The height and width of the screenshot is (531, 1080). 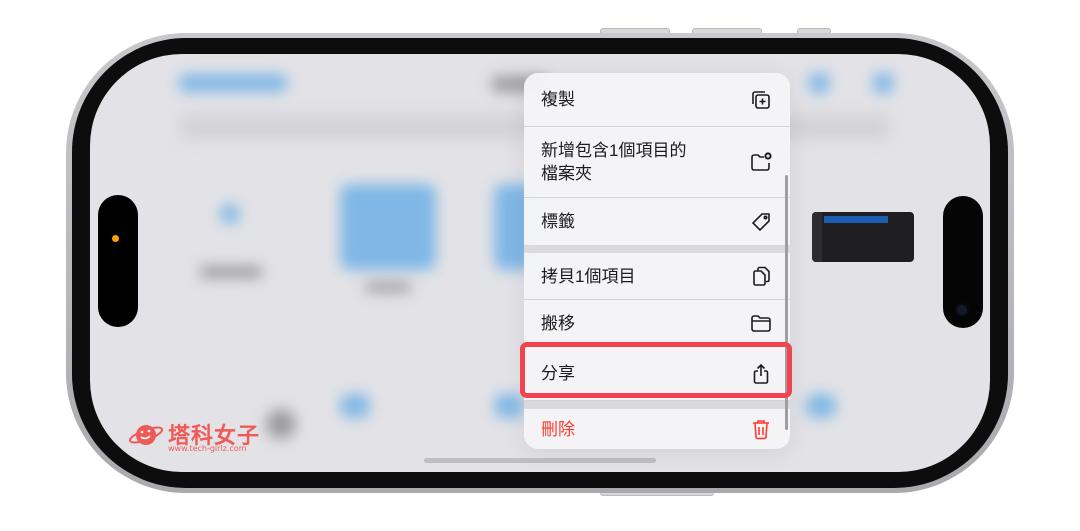 I want to click on copy-icon, so click(x=761, y=276).